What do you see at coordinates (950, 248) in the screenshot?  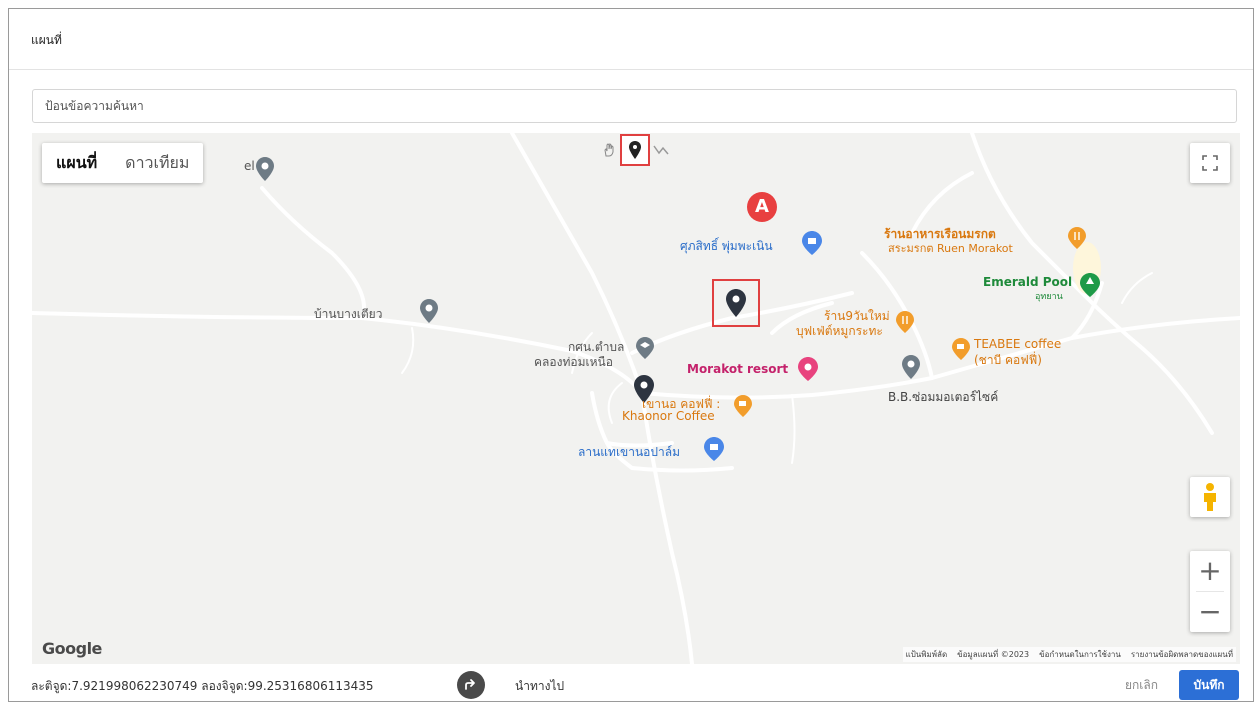 I see `map-label-ruen-en: สระมรกต Ruen Morakot` at bounding box center [950, 248].